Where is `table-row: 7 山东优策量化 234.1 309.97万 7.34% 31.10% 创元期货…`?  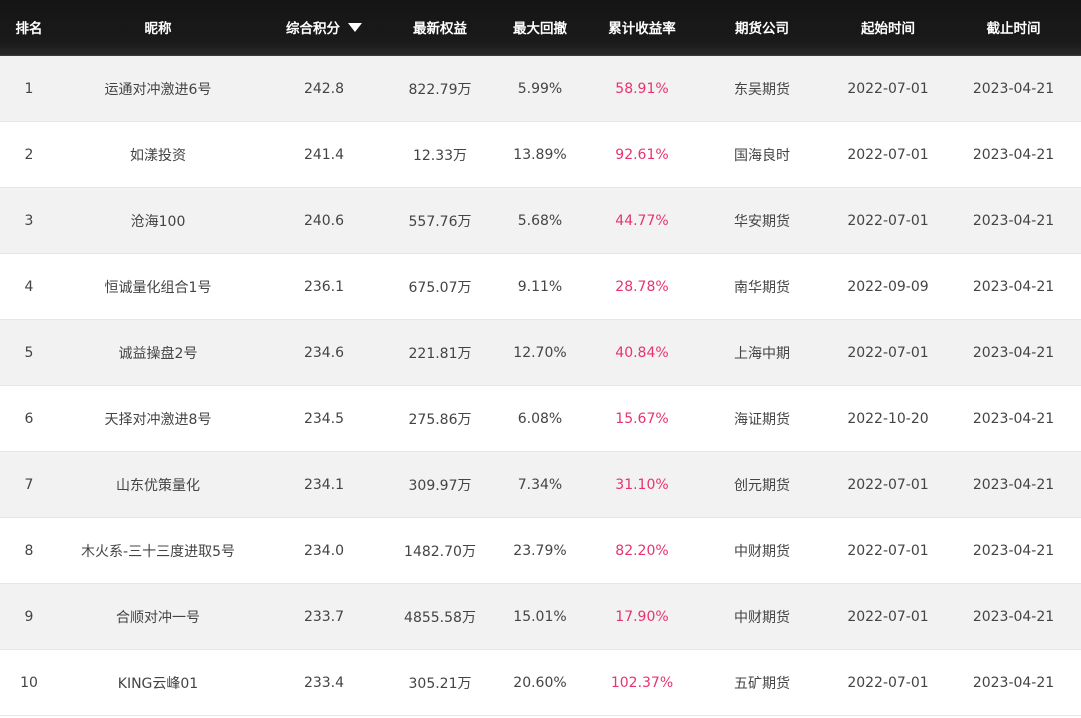 table-row: 7 山东优策量化 234.1 309.97万 7.34% 31.10% 创元期货… is located at coordinates (540, 485).